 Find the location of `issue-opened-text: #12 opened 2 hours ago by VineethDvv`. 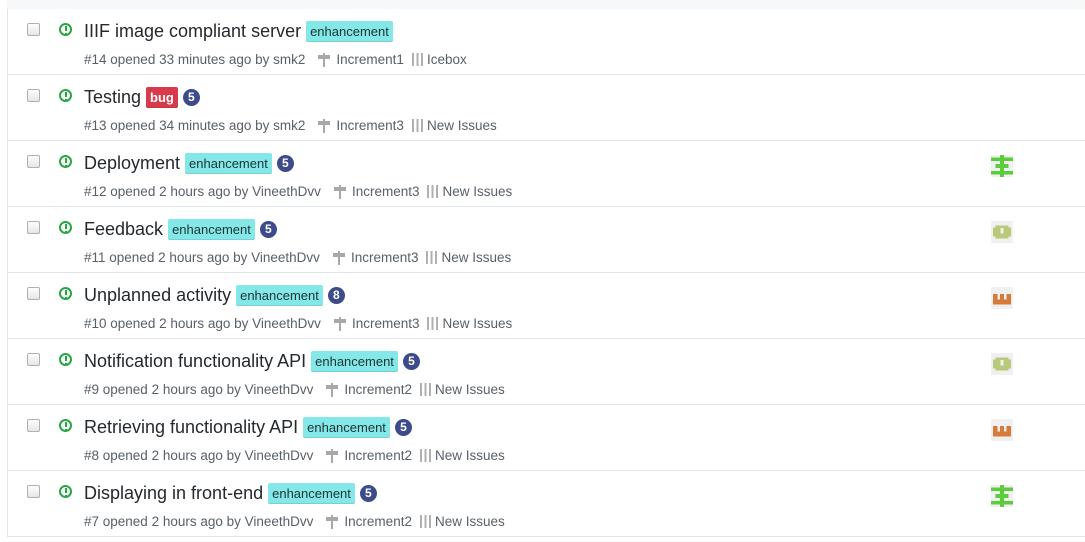

issue-opened-text: #12 opened 2 hours ago by VineethDvv is located at coordinates (202, 191).